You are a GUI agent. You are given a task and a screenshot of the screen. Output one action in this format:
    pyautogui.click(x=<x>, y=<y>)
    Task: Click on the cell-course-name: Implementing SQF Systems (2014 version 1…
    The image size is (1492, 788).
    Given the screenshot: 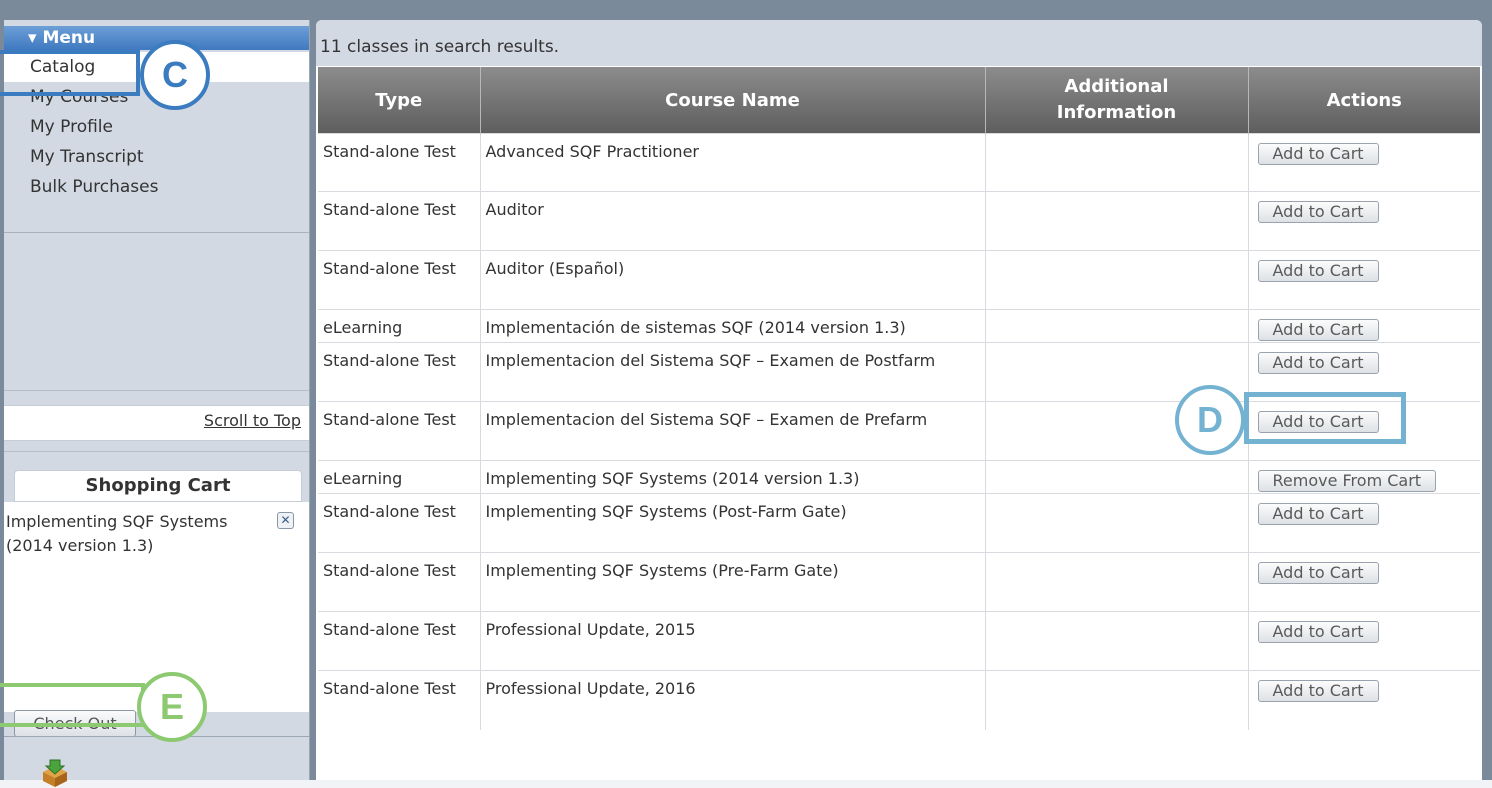 What is the action you would take?
    pyautogui.click(x=732, y=477)
    